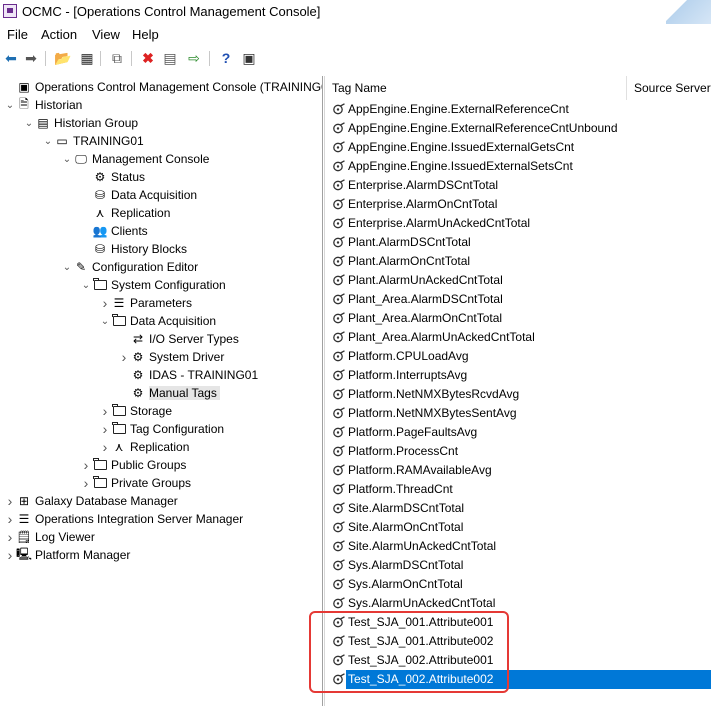 The width and height of the screenshot is (711, 706). I want to click on table-row: Plant.AlarmOnCntTotal, so click(518, 261).